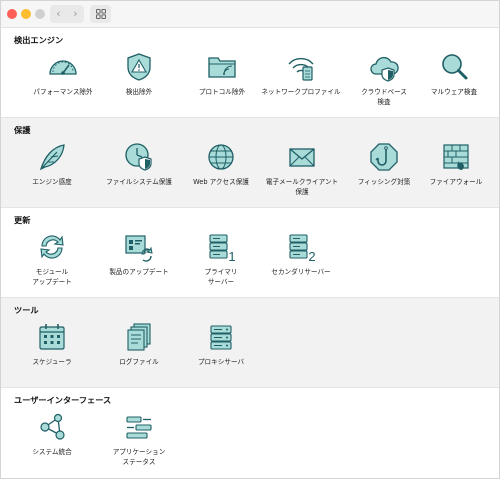 This screenshot has width=500, height=479. Describe the element at coordinates (139, 92) in the screenshot. I see `item-label: 検出除外` at that location.